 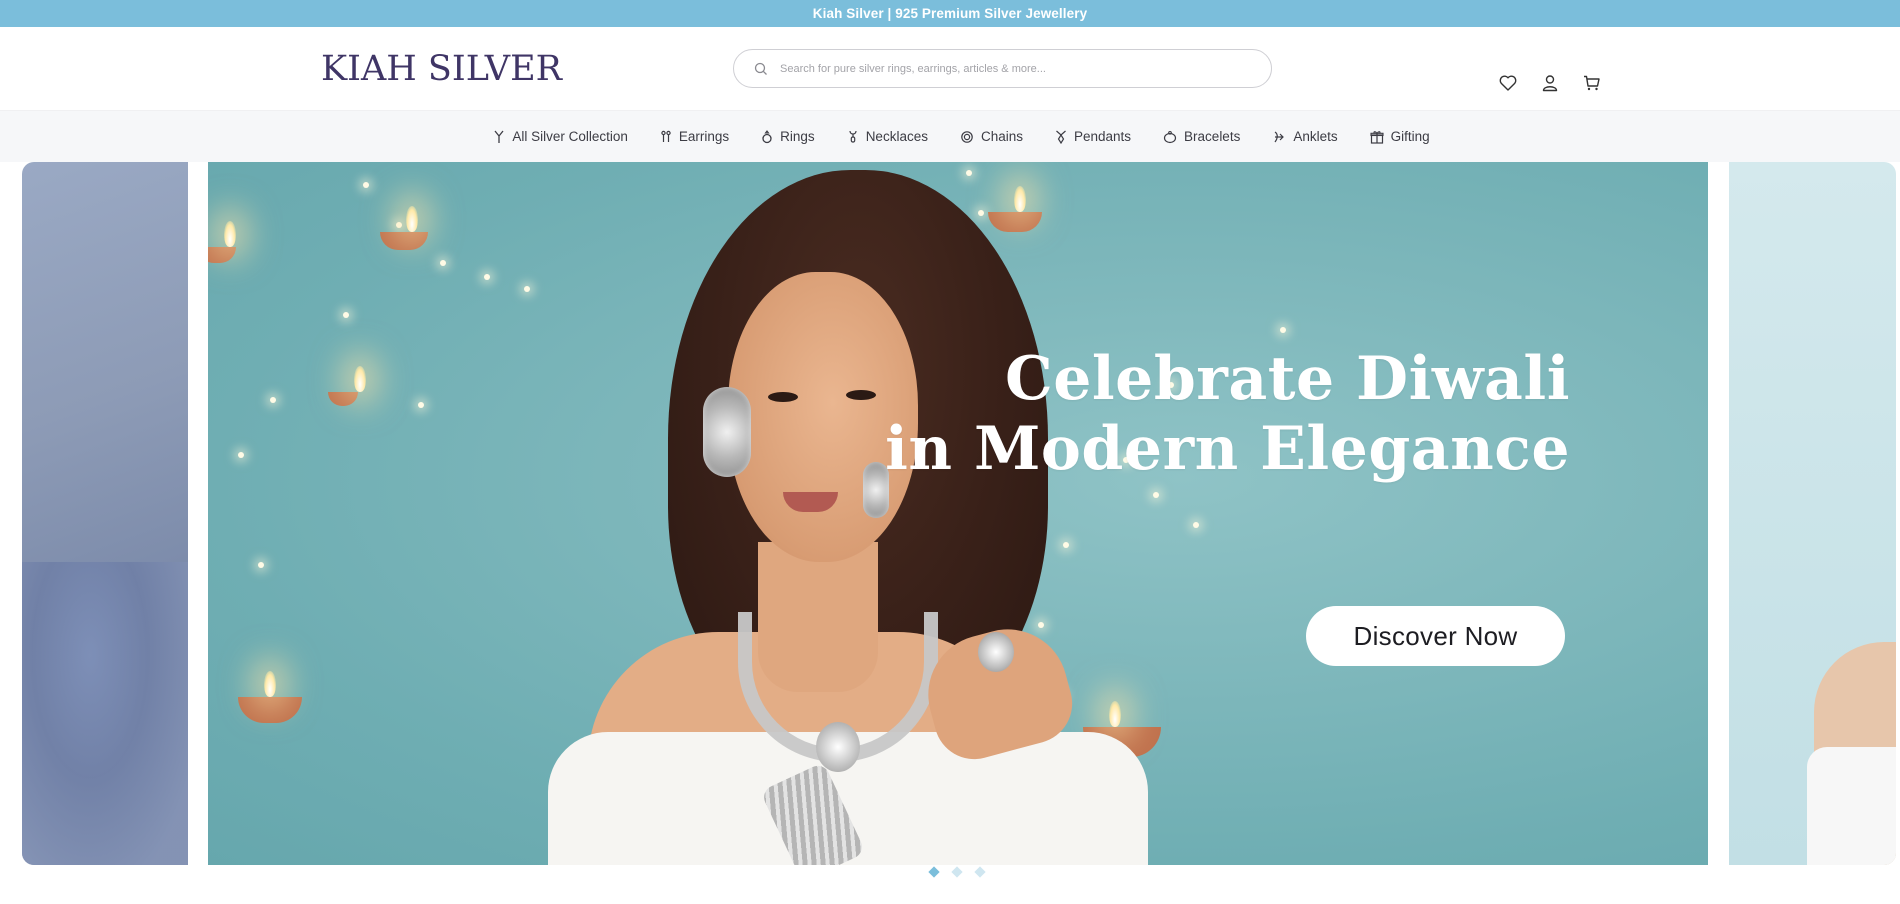 What do you see at coordinates (896, 136) in the screenshot?
I see `category-label: Necklaces` at bounding box center [896, 136].